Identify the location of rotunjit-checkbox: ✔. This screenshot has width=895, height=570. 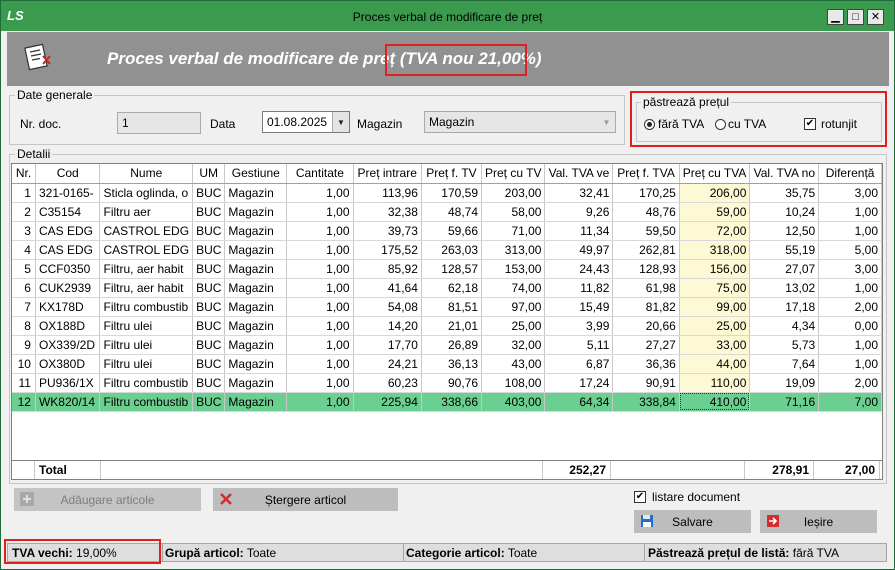
(810, 124).